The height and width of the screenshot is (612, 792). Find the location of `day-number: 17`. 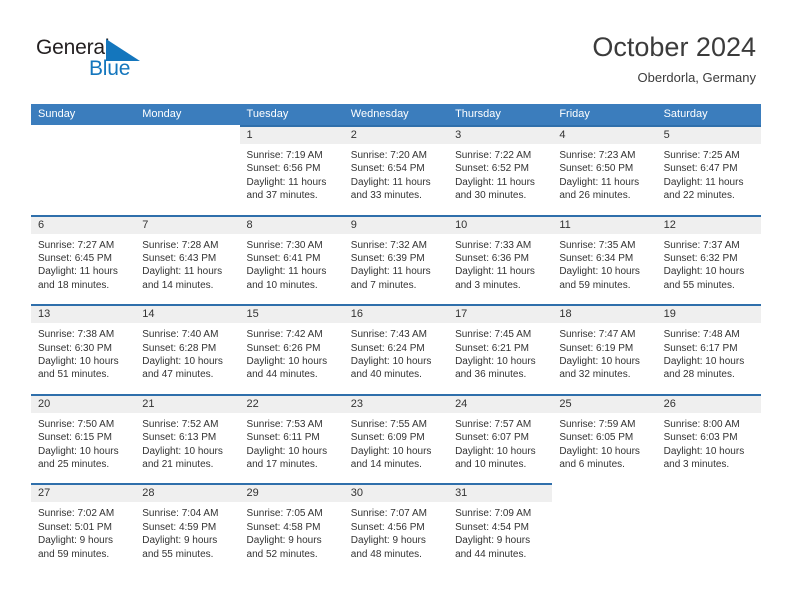

day-number: 17 is located at coordinates (500, 315).